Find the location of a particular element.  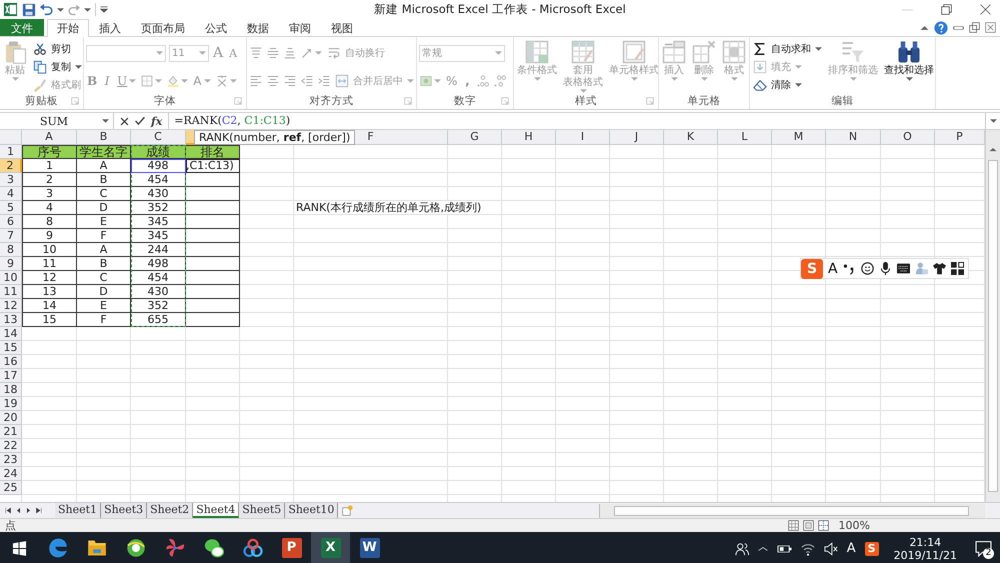

previous-sheet-button is located at coordinates (18, 510).